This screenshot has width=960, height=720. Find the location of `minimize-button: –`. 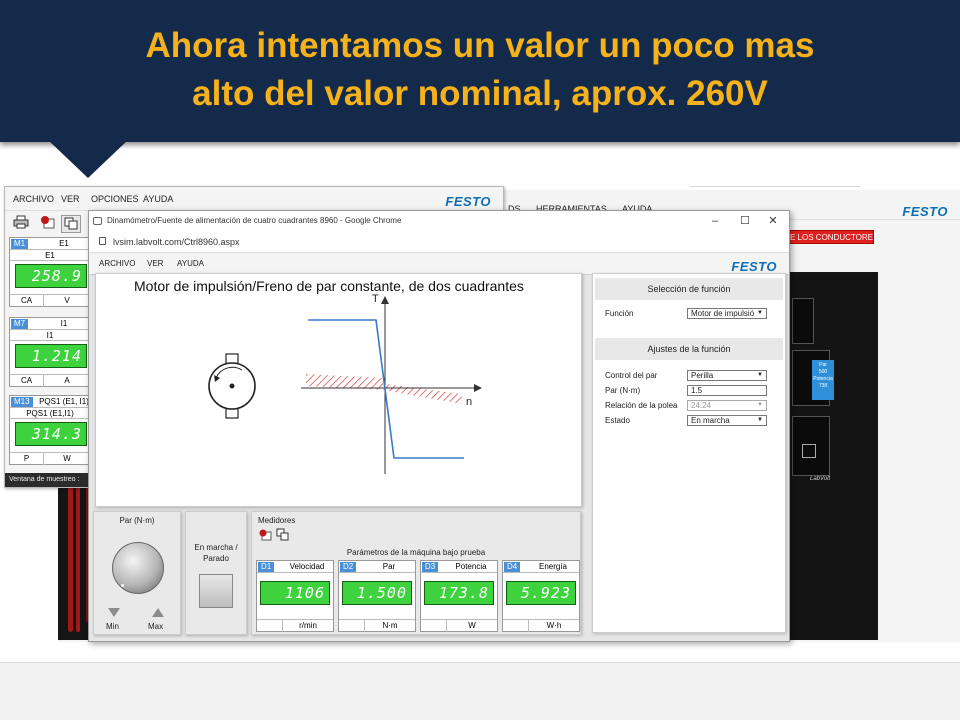

minimize-button: – is located at coordinates (715, 221).